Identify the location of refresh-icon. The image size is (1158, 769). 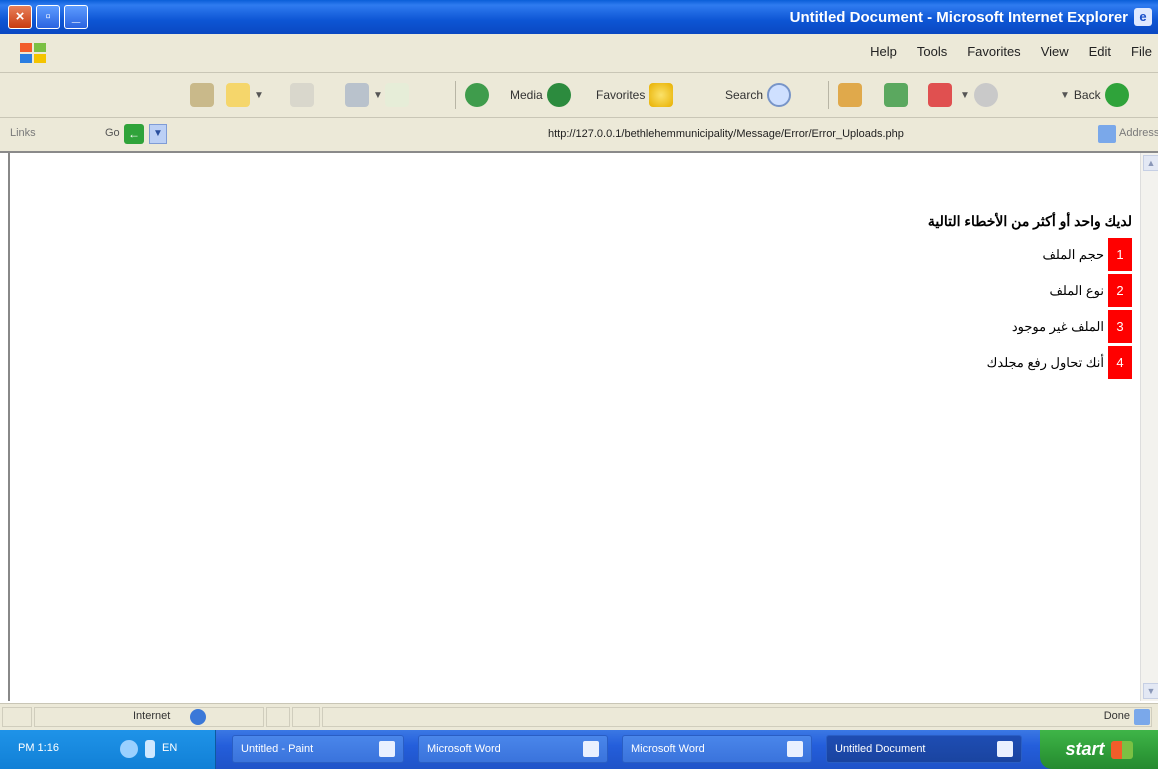
(896, 95).